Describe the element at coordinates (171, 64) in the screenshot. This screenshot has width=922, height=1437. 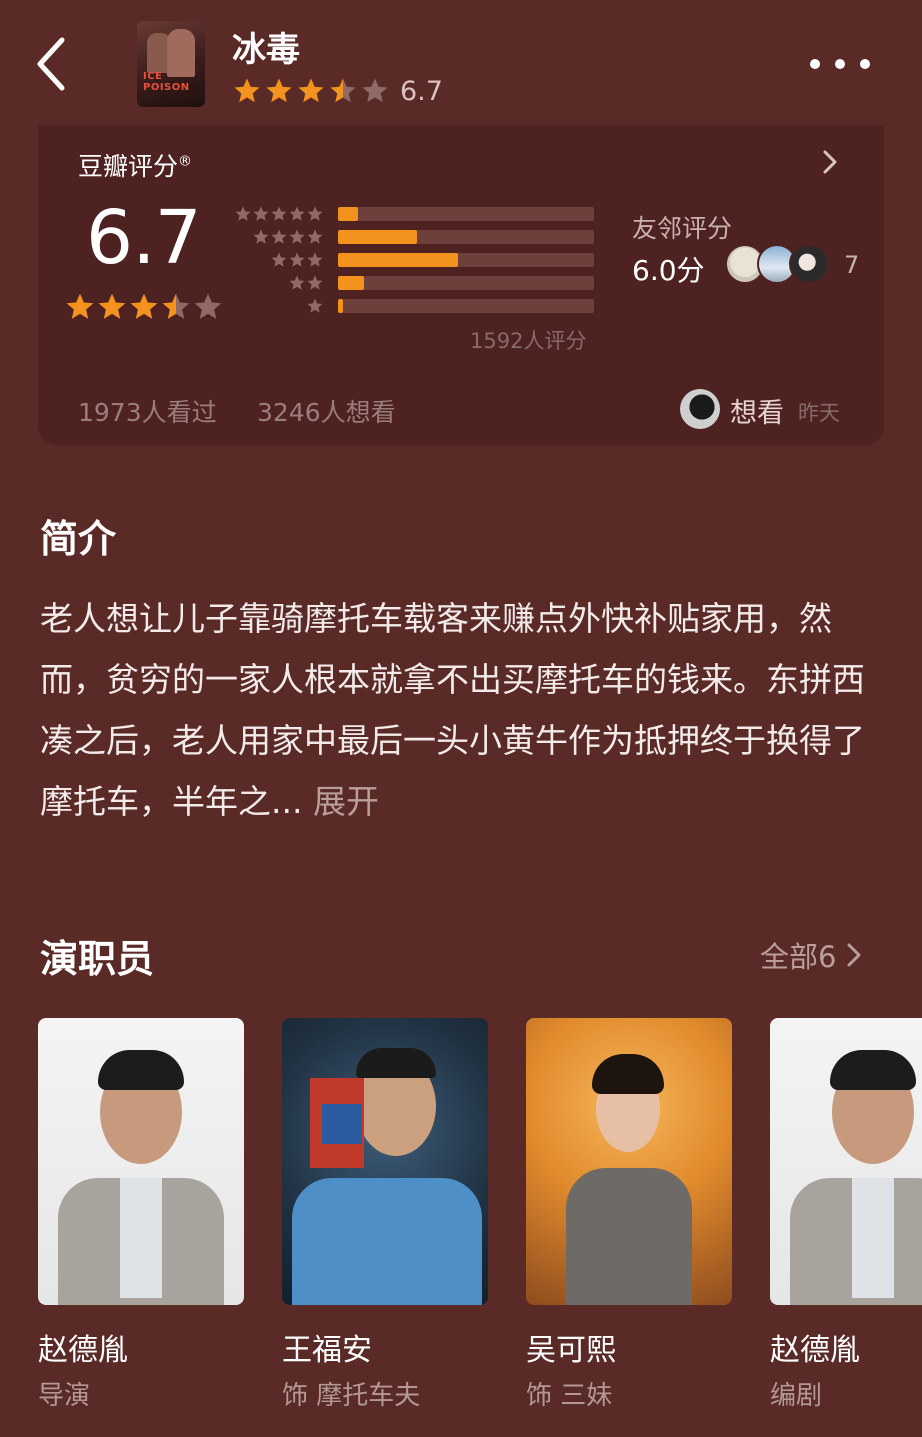
I see `movie-poster: ICE POISON` at that location.